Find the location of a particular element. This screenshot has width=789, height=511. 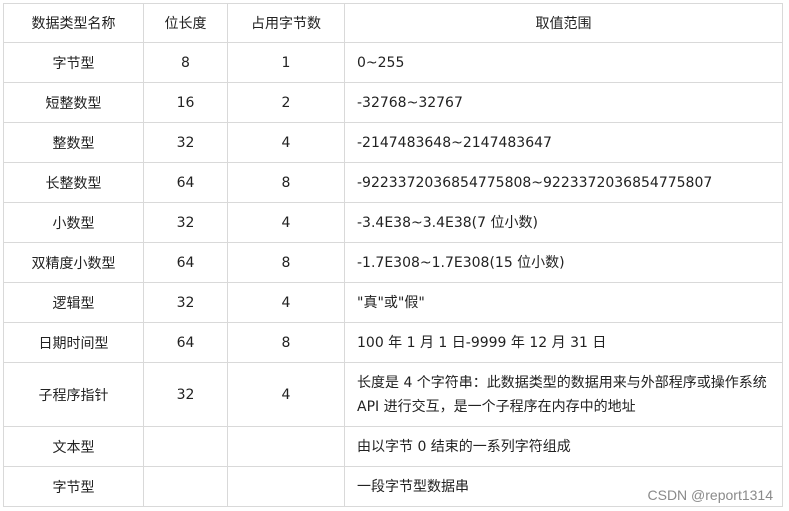

header-type-name: 数据类型名称 is located at coordinates (73, 23).